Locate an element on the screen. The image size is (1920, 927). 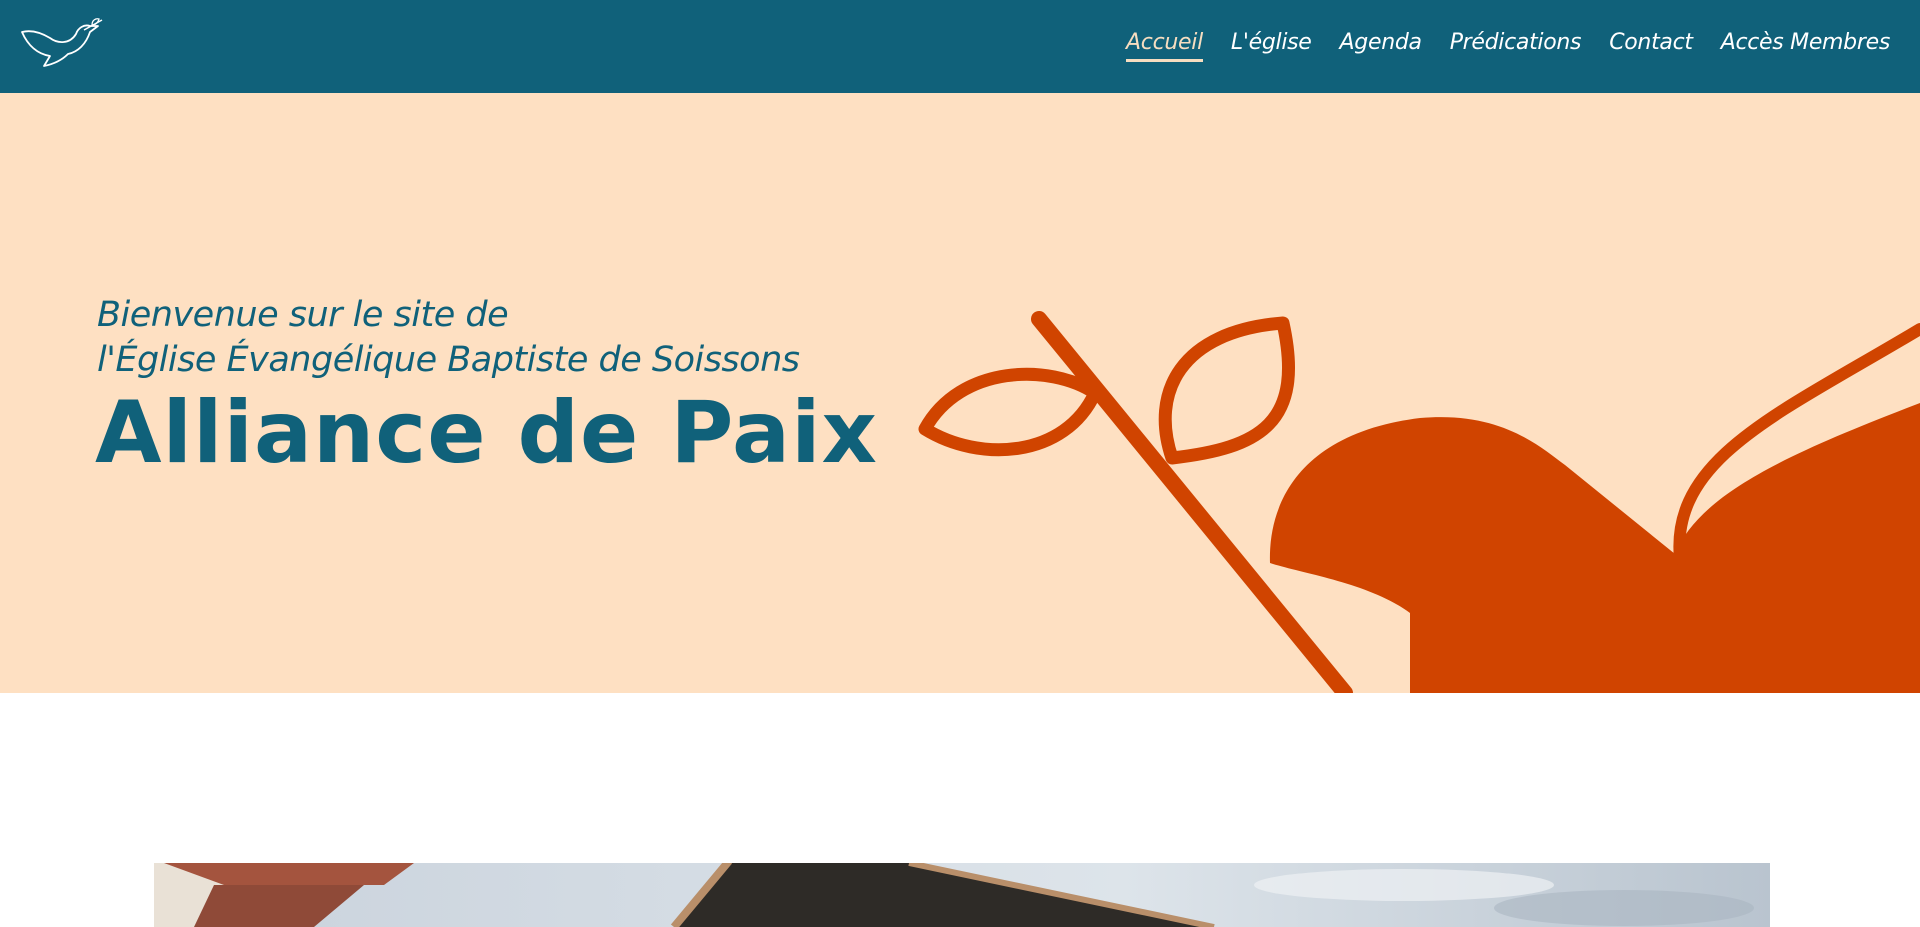
nav-link-contact: Contact is located at coordinates (1651, 46).